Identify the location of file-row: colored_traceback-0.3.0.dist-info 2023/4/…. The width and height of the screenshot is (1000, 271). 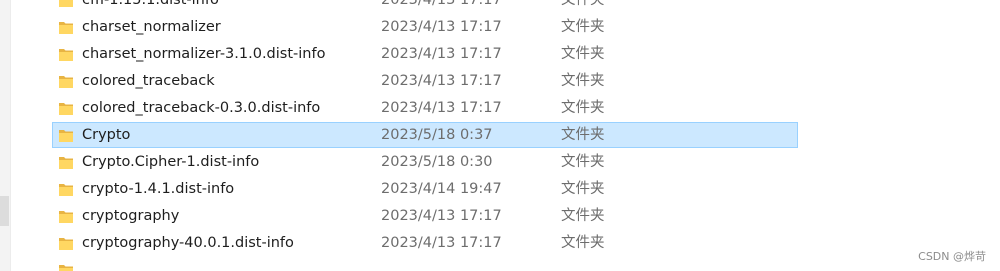
(500, 108).